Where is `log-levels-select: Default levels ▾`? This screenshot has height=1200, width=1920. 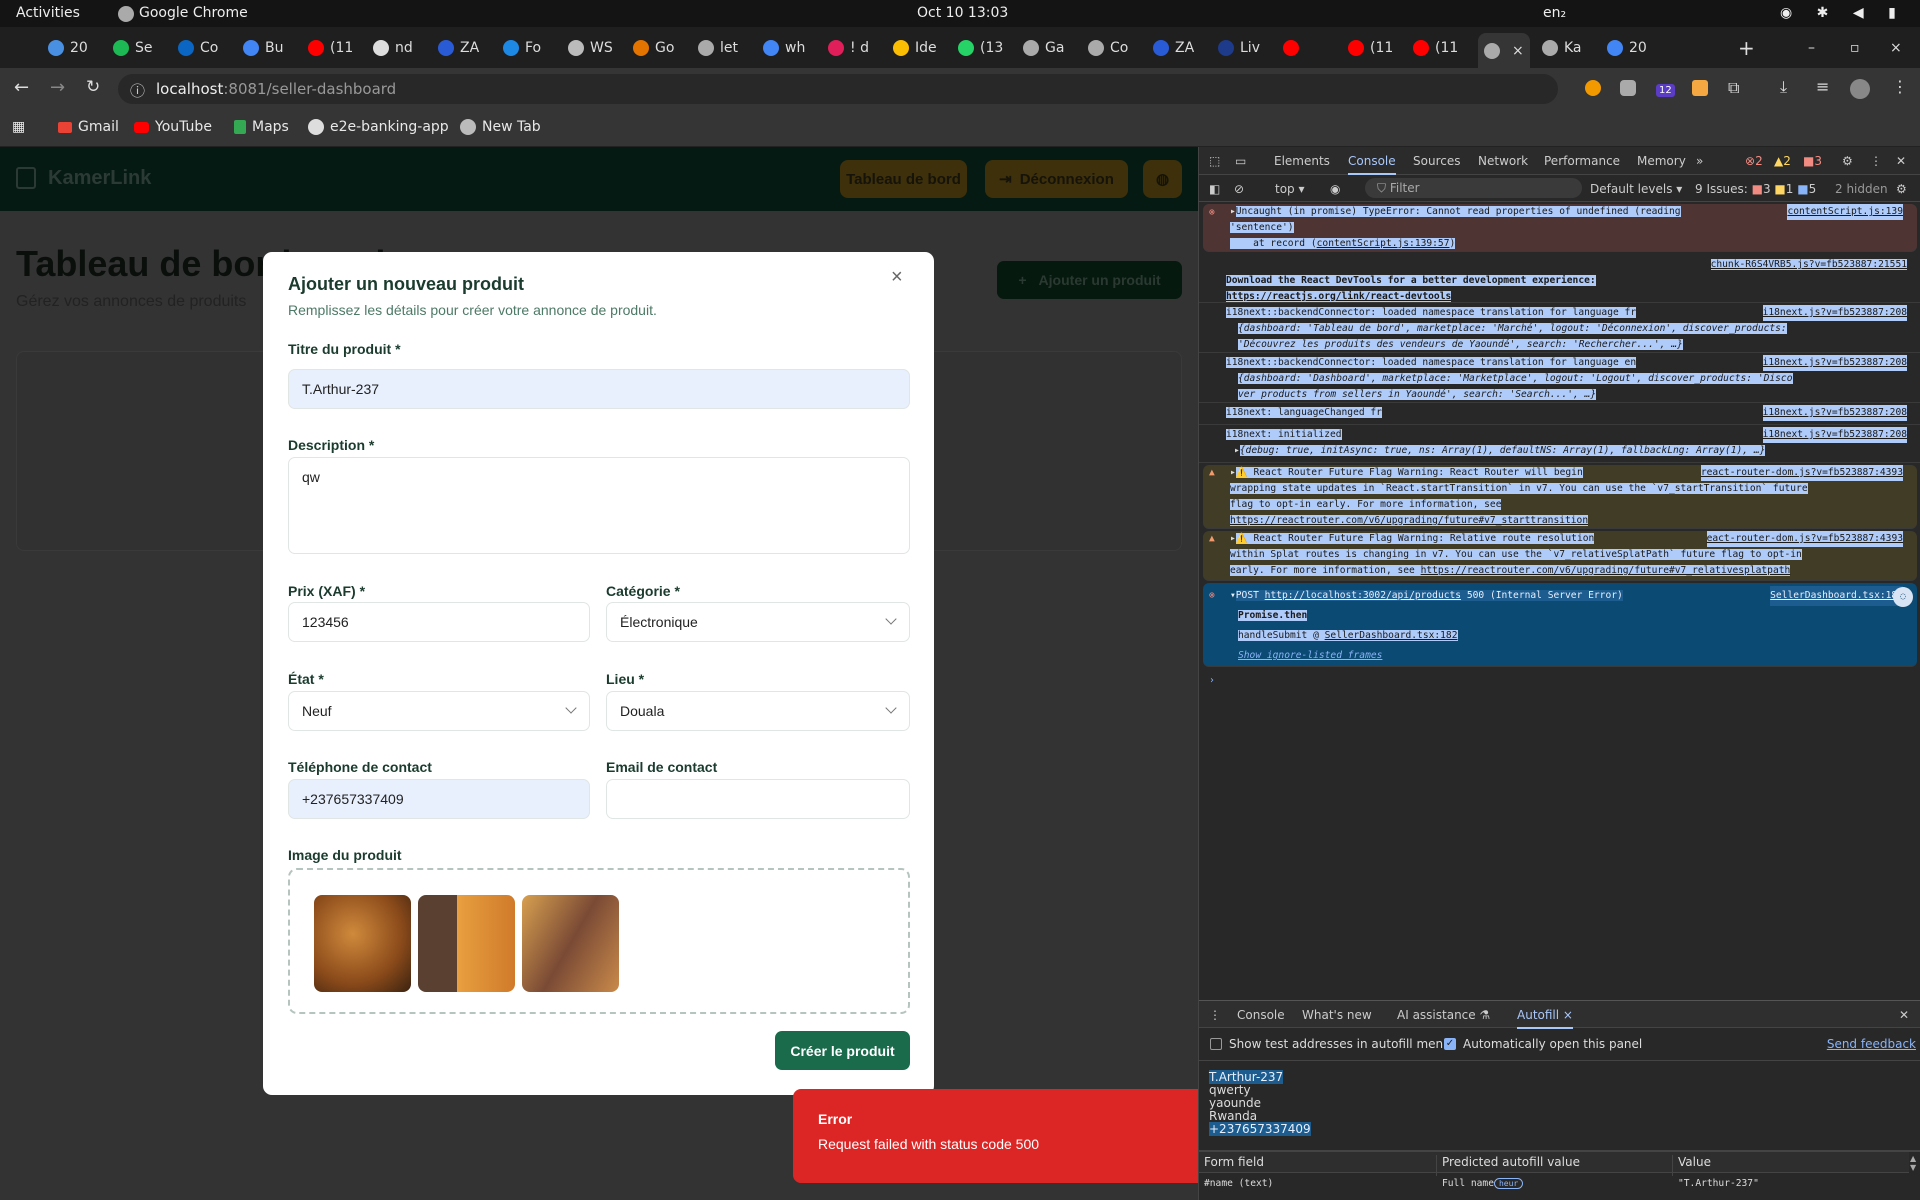 log-levels-select: Default levels ▾ is located at coordinates (1636, 189).